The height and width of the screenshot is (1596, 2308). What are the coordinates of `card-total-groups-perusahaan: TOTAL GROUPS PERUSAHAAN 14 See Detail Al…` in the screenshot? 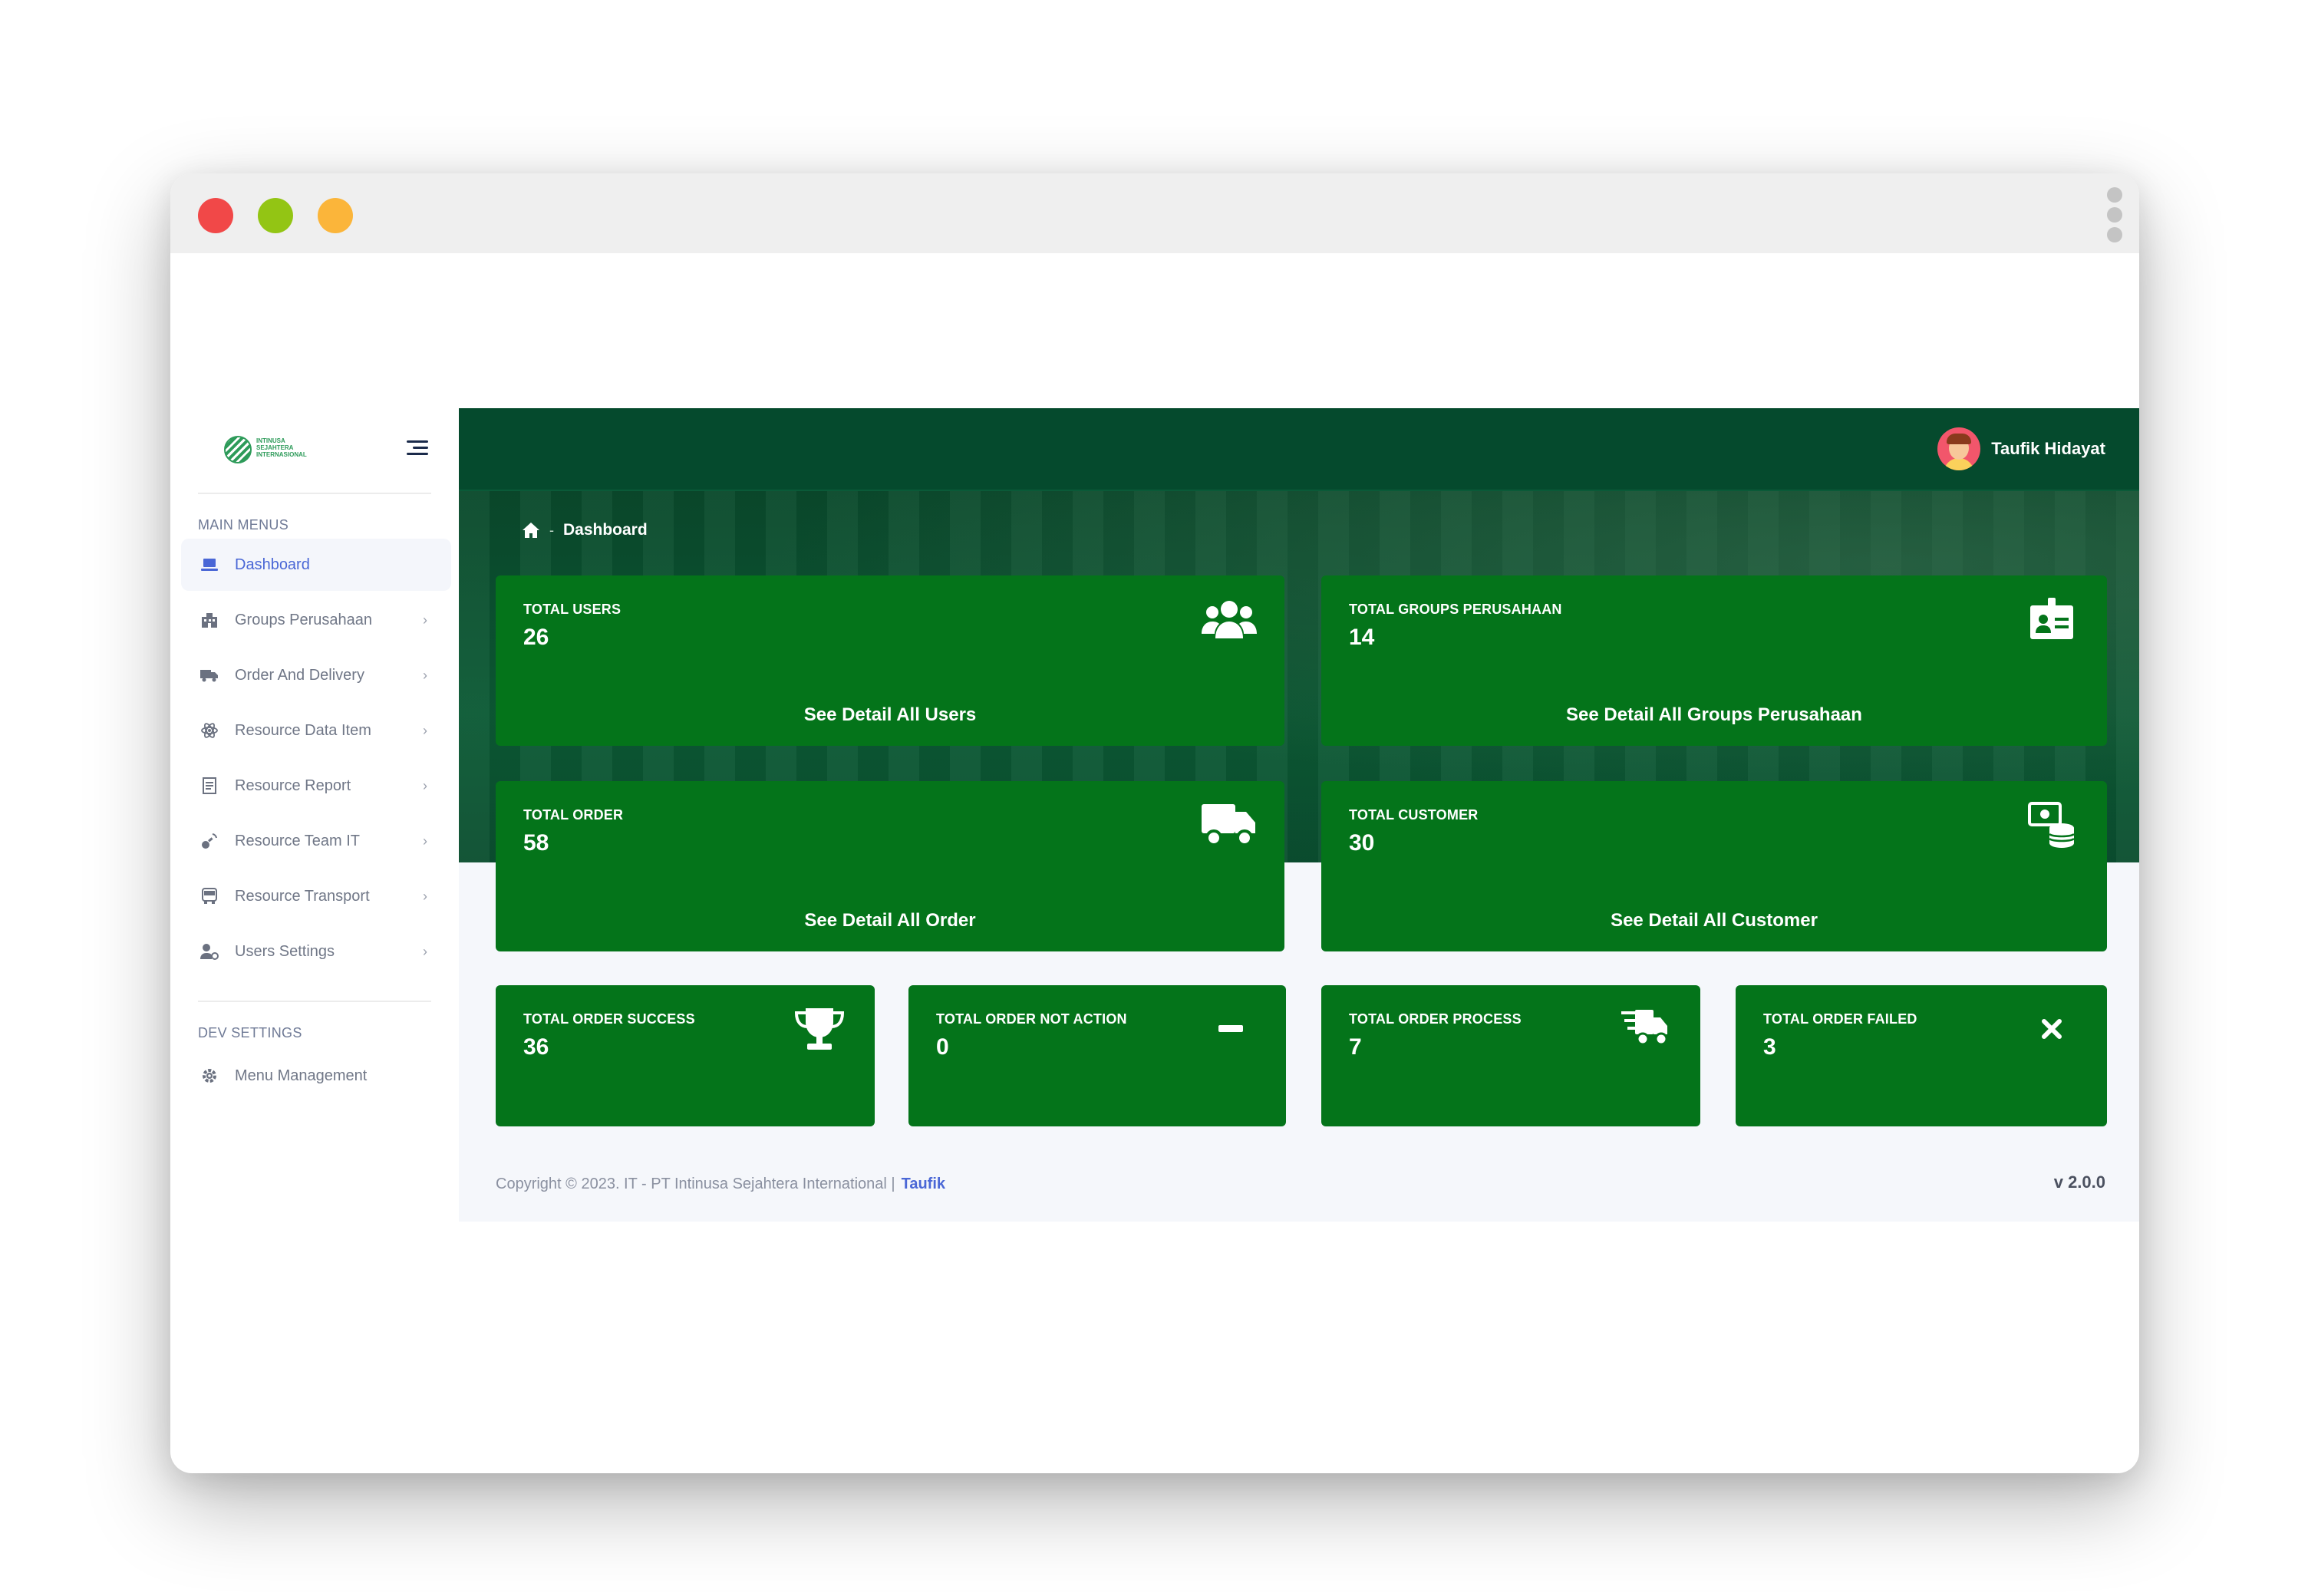 It's located at (1714, 660).